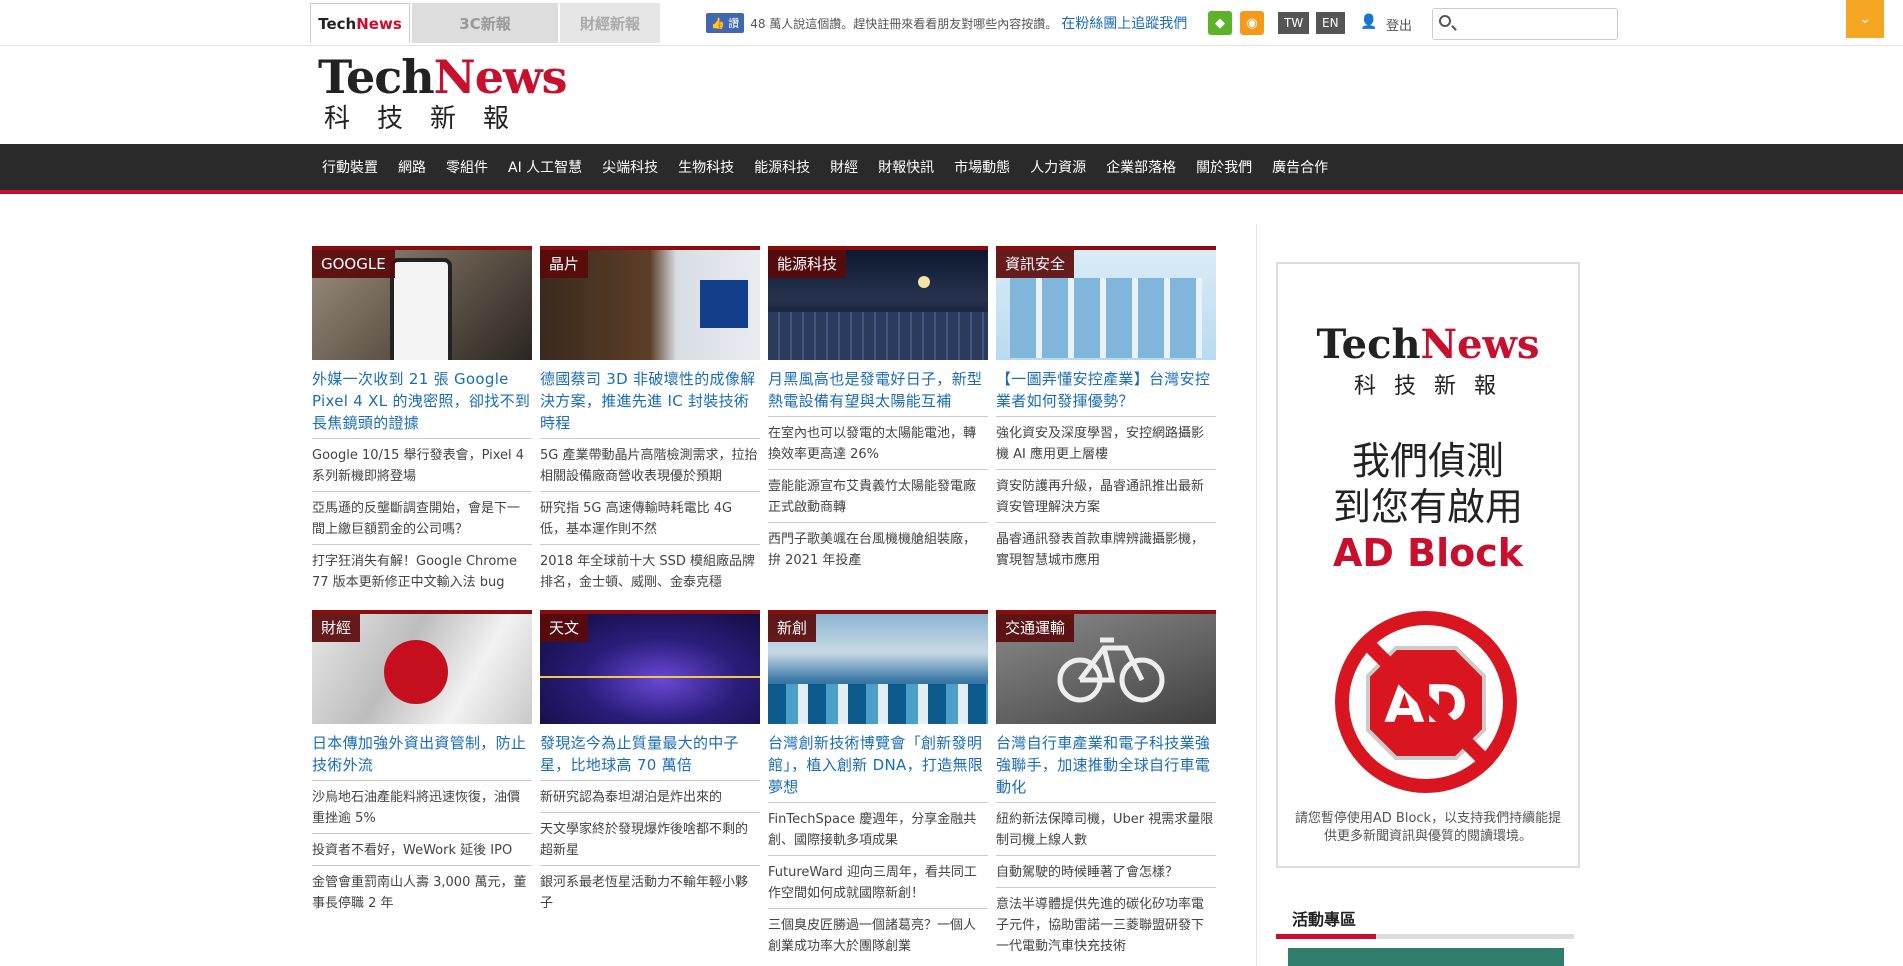 The height and width of the screenshot is (966, 1903). What do you see at coordinates (844, 167) in the screenshot?
I see `nav-item-finance: 財經` at bounding box center [844, 167].